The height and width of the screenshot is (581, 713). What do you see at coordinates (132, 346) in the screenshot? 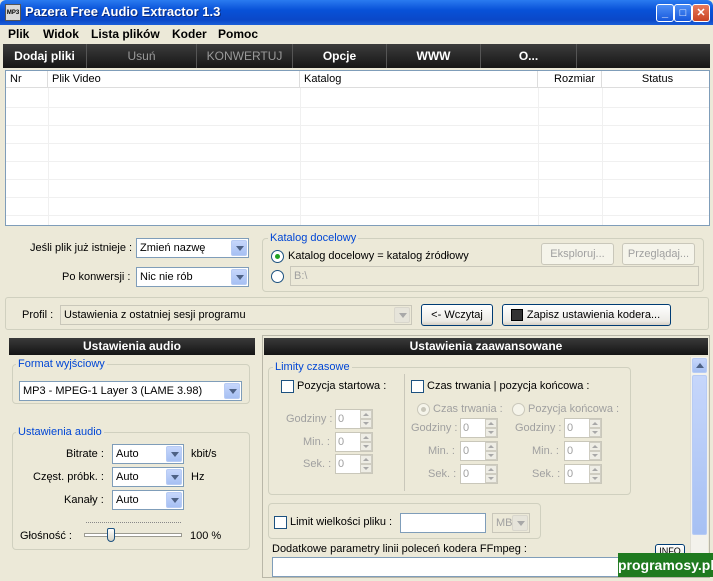
I see `audio-settings-header: Ustawienia audio` at bounding box center [132, 346].